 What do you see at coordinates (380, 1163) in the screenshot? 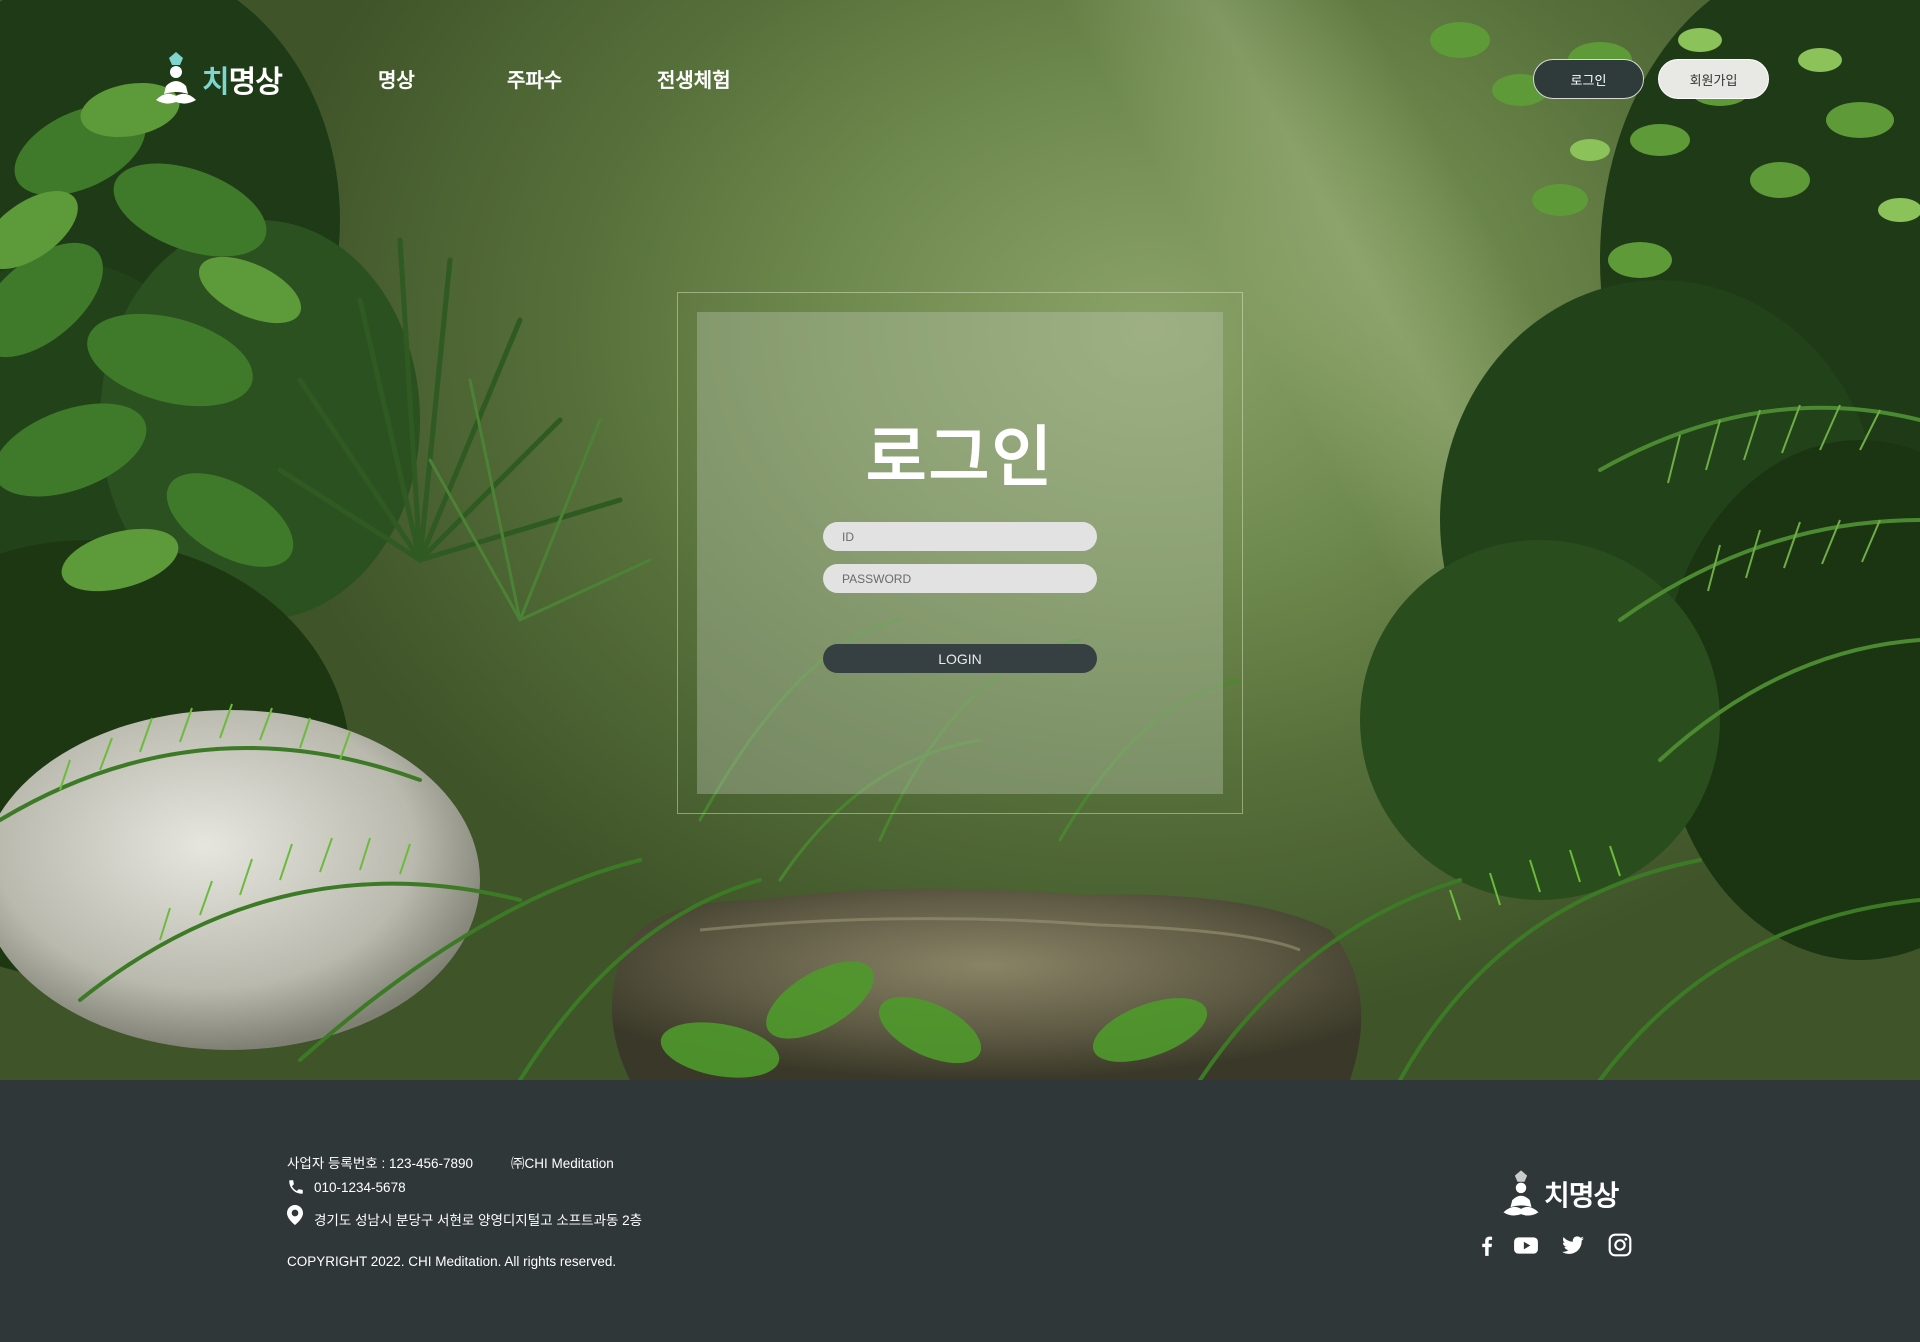
I see `business-number: 사업자 등록번호 : 123-456-7890` at bounding box center [380, 1163].